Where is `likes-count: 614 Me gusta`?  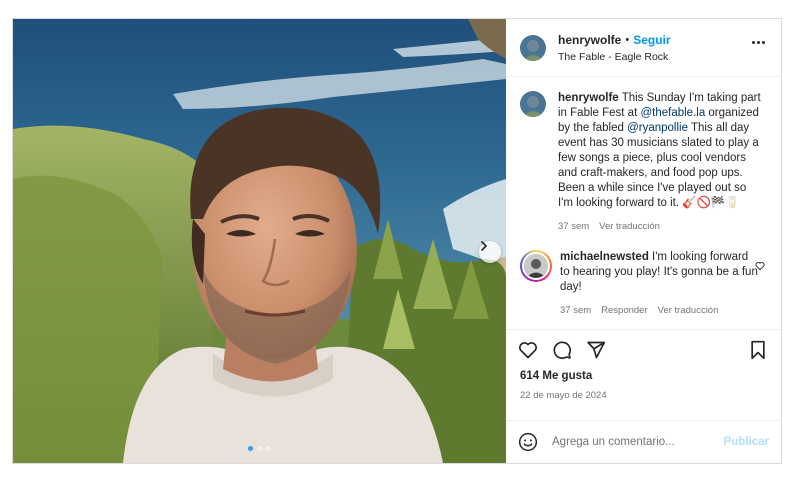 likes-count: 614 Me gusta is located at coordinates (643, 378).